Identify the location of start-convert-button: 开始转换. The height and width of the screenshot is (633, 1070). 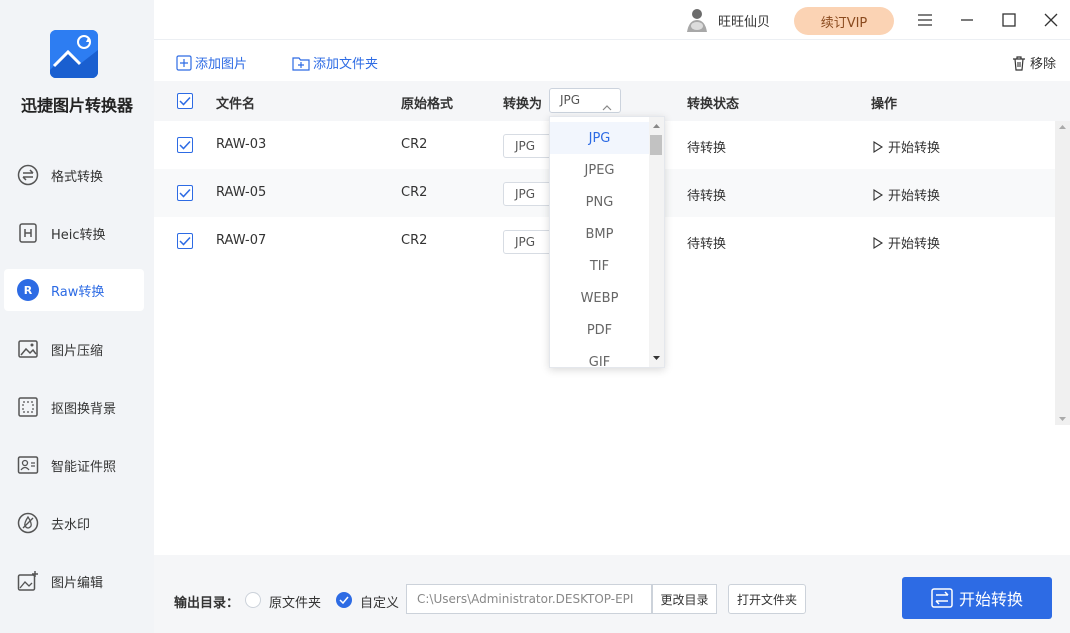
(977, 598).